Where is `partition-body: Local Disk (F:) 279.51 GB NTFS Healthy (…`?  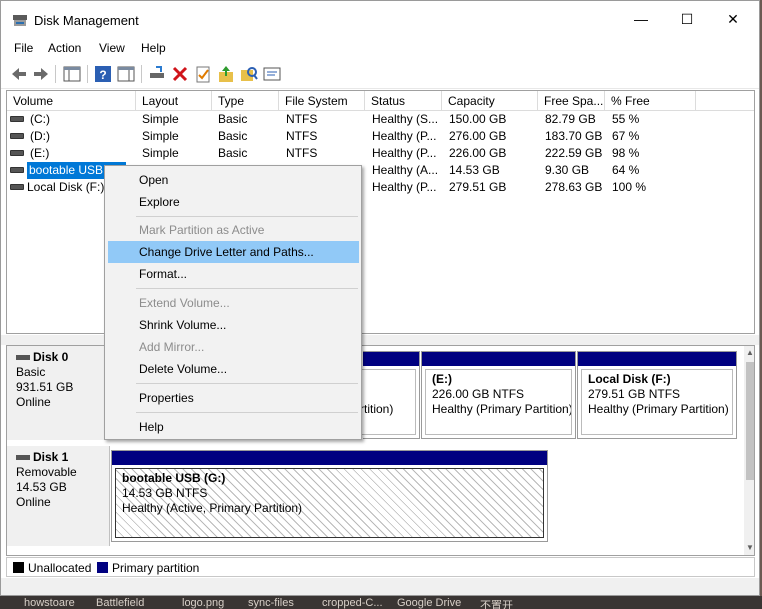
partition-body: Local Disk (F:) 279.51 GB NTFS Healthy (… is located at coordinates (657, 402).